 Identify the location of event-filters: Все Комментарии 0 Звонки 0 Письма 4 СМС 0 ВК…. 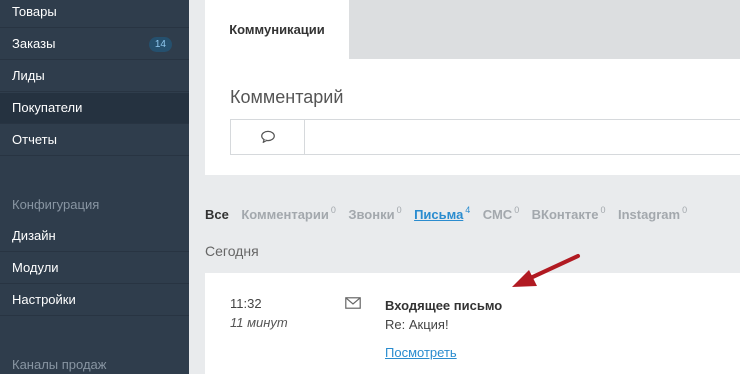
(450, 215).